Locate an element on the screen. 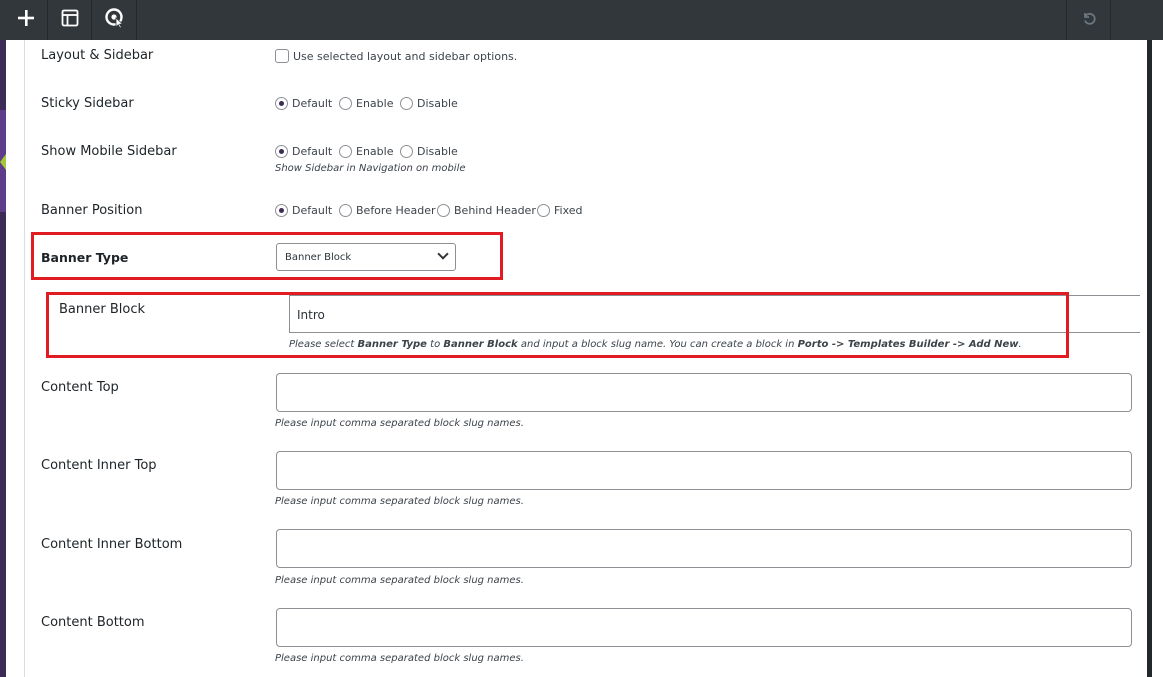 The height and width of the screenshot is (677, 1163). layout-sidebar-option: Use selected layout and sidebar options. is located at coordinates (396, 56).